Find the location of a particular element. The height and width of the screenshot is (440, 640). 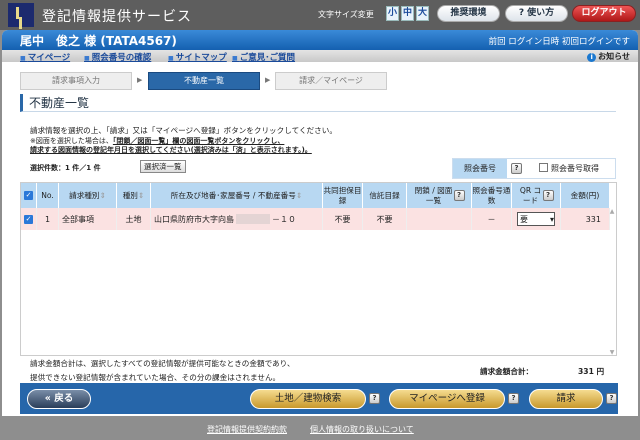

note-2: 提供できない登記情報が含まれていた場合、その分の課金はされません。 is located at coordinates (155, 377).